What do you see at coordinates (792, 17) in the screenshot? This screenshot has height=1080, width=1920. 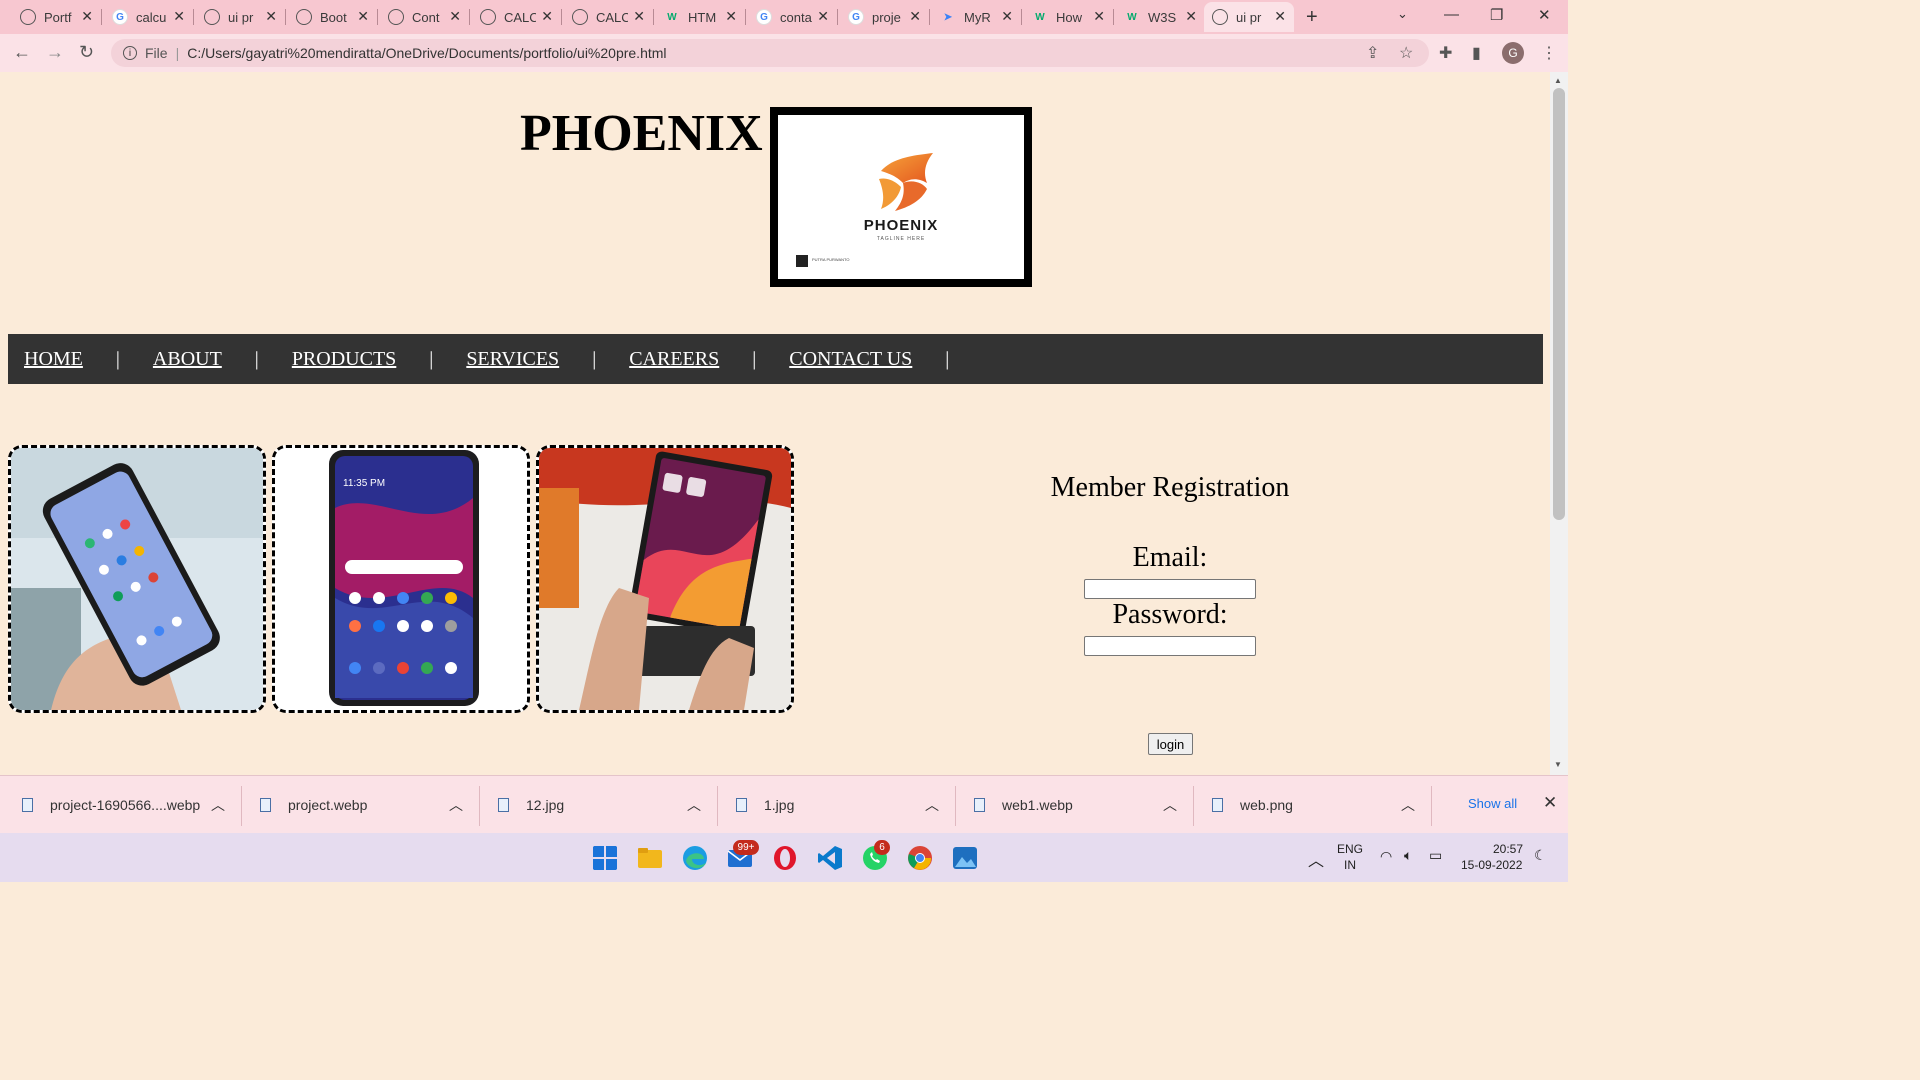 I see `browser-tab: G conta ✕` at bounding box center [792, 17].